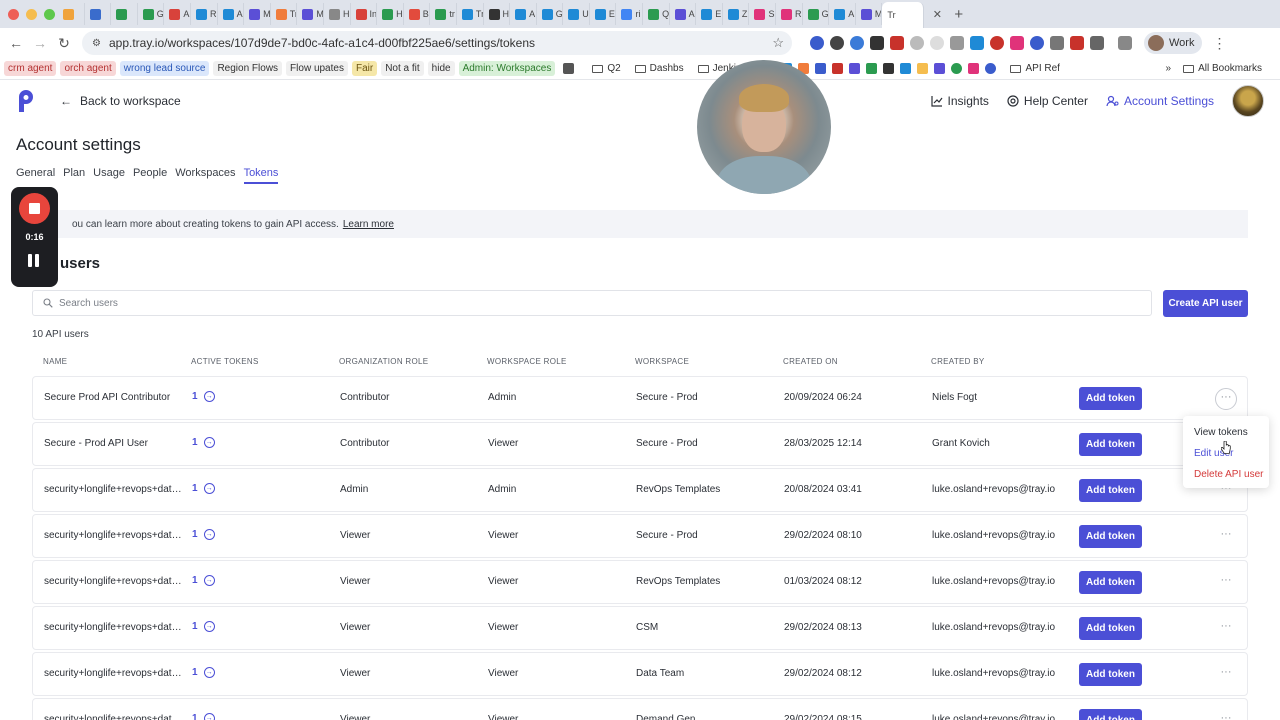 Image resolution: width=1280 pixels, height=720 pixels. Describe the element at coordinates (1248, 101) in the screenshot. I see `user-avatar` at that location.